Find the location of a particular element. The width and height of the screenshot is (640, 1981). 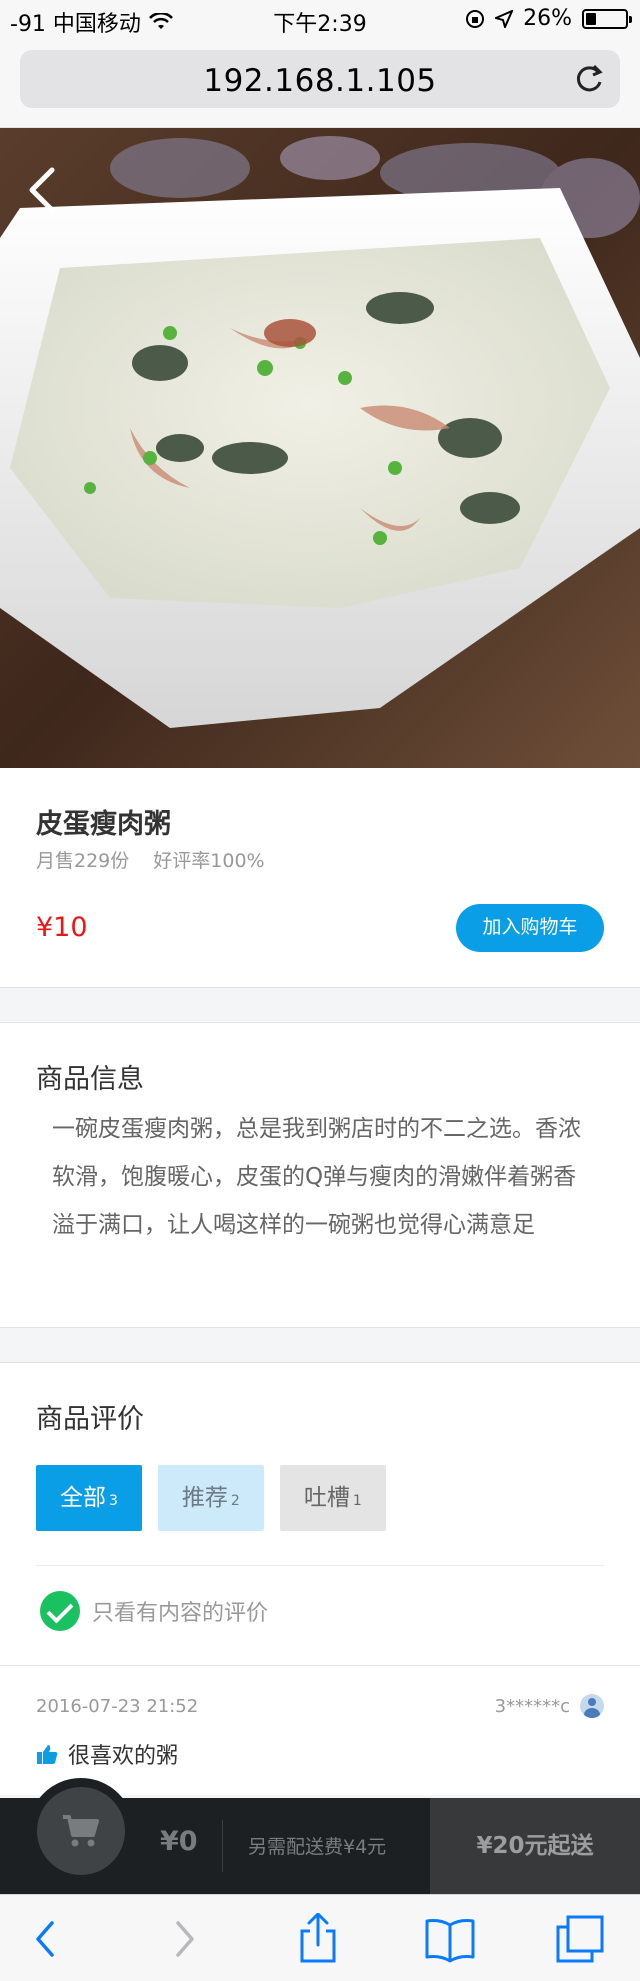

review-user: 3******c is located at coordinates (549, 1706).